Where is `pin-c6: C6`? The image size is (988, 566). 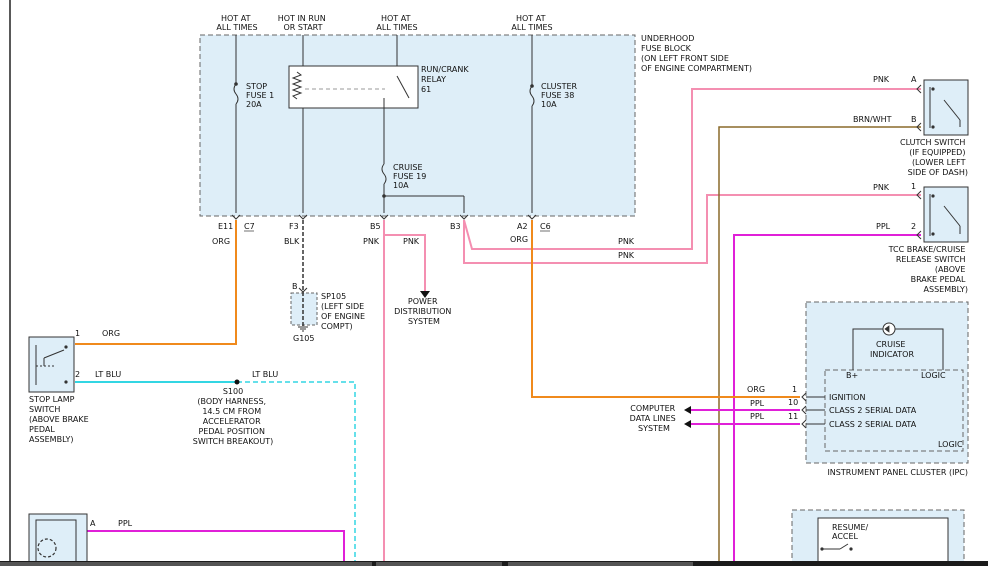 pin-c6: C6 is located at coordinates (545, 226).